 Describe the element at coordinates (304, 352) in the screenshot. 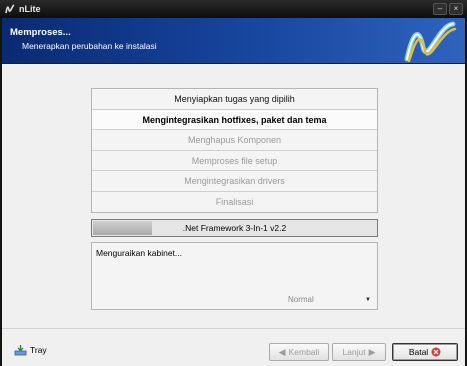

I see `back-label: Kembali` at that location.